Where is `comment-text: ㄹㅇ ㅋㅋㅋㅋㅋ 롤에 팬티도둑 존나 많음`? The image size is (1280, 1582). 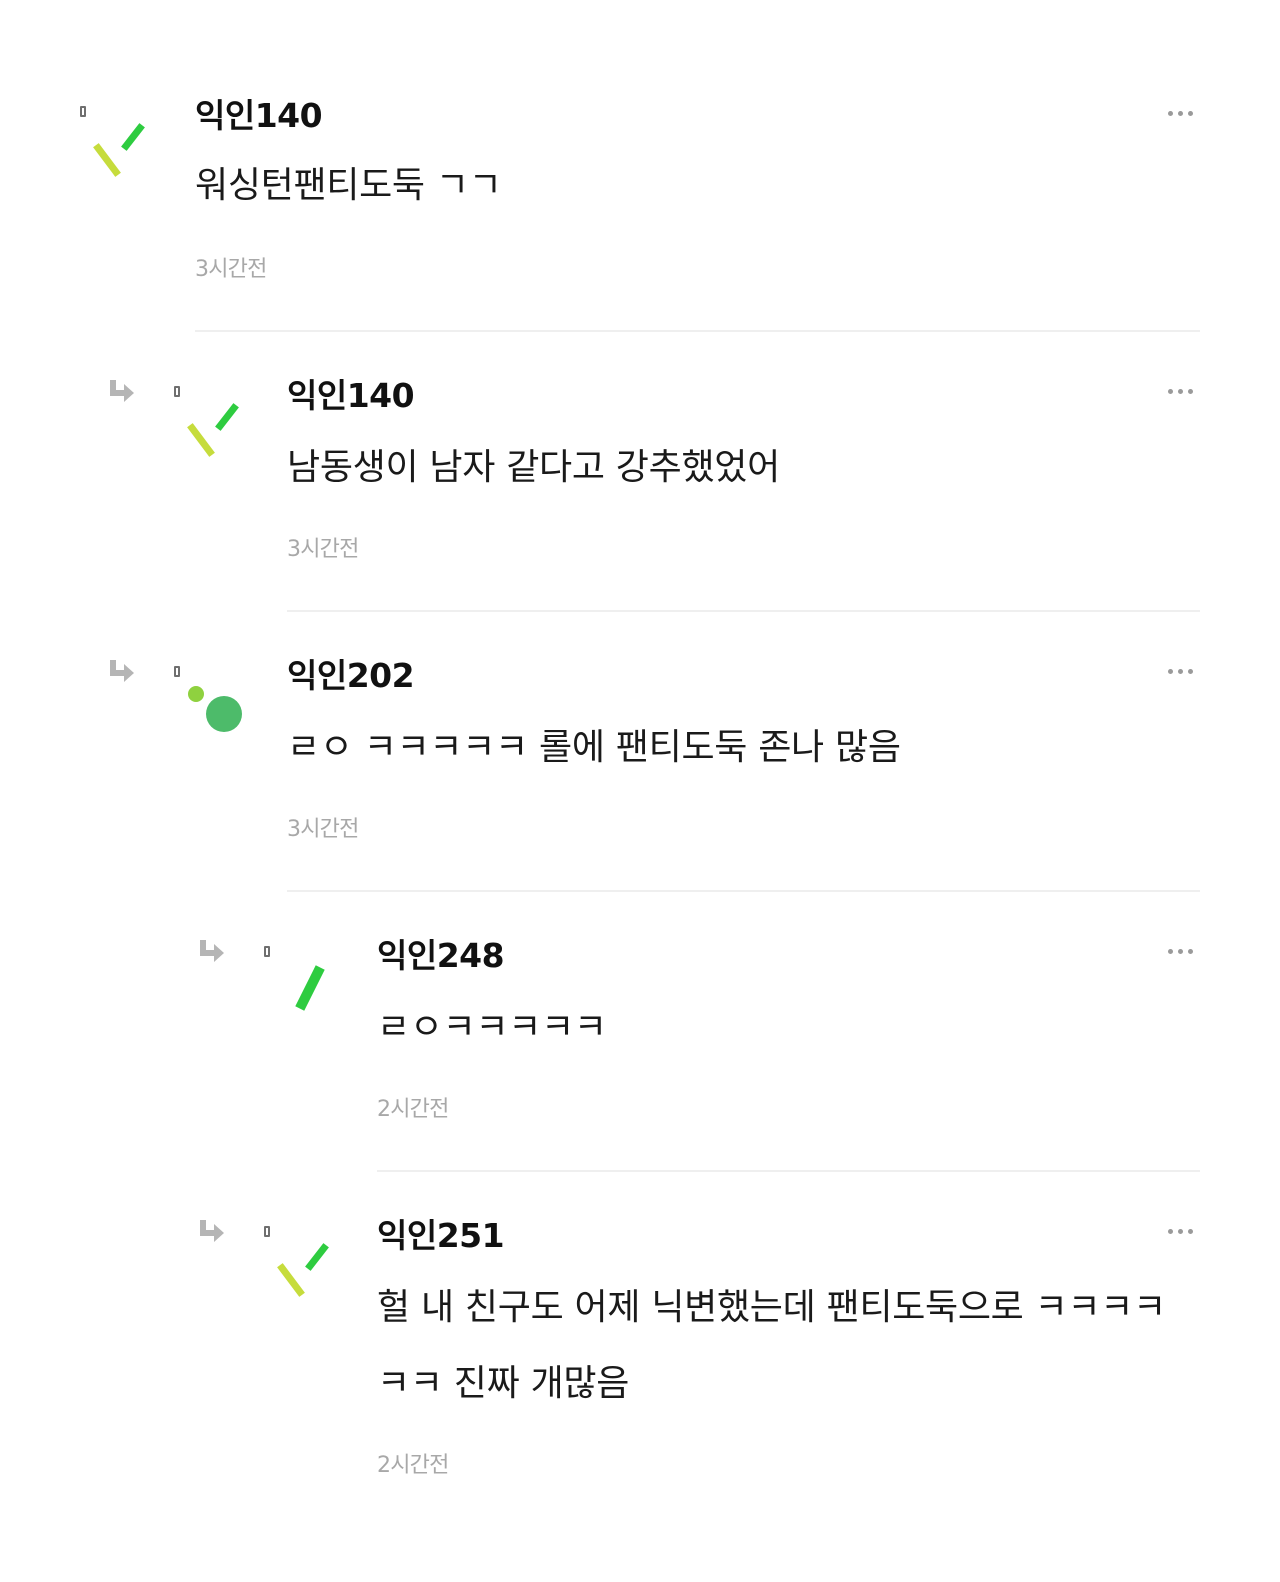
comment-text: ㄹㅇ ㅋㅋㅋㅋㅋ 롤에 팬티도둑 존나 많음 is located at coordinates (594, 747).